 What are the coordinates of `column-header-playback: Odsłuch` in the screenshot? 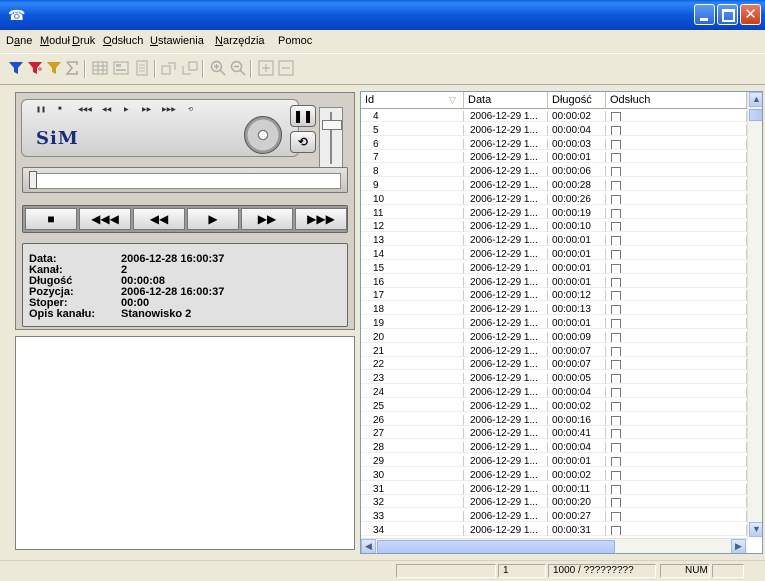 It's located at (676, 100).